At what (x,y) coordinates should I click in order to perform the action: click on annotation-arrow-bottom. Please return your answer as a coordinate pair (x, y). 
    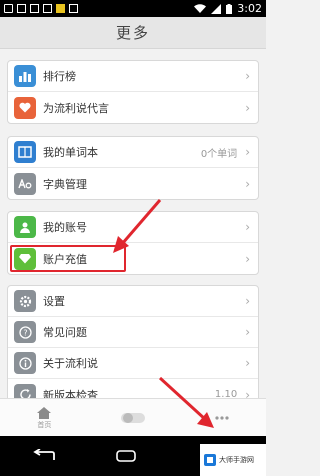
    Looking at the image, I should click on (186, 402).